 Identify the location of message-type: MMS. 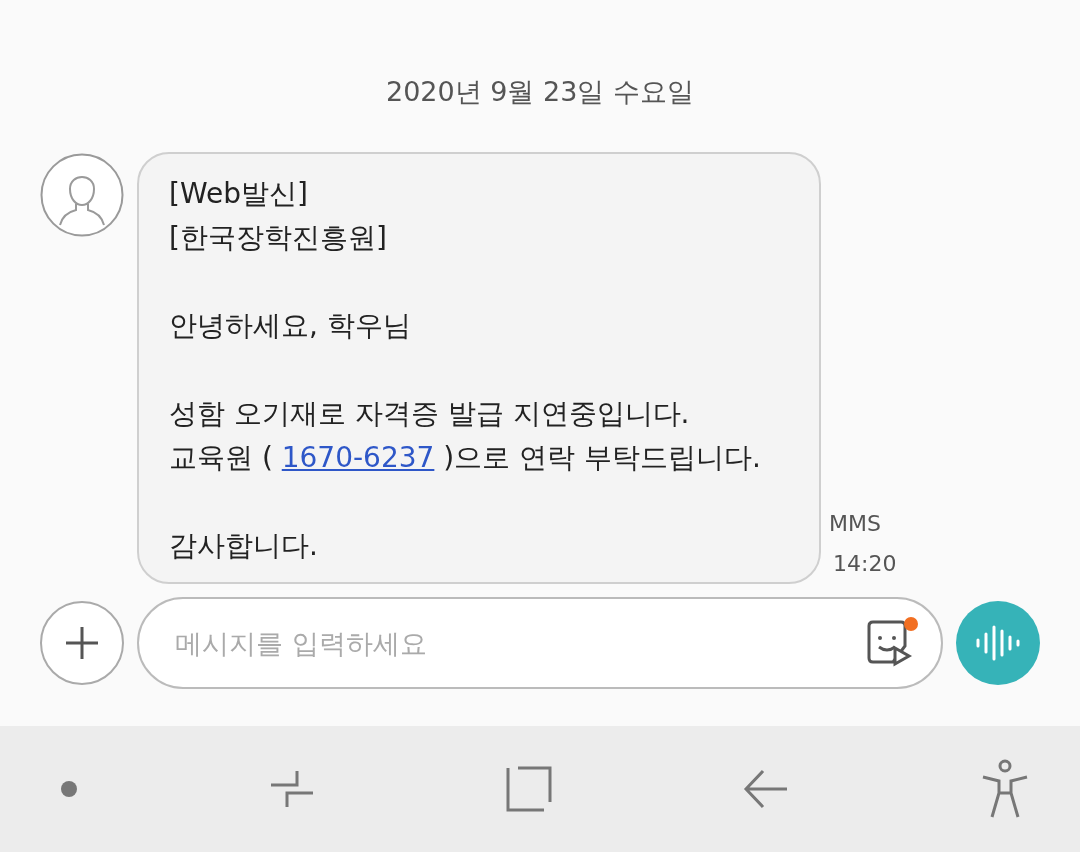
(855, 524).